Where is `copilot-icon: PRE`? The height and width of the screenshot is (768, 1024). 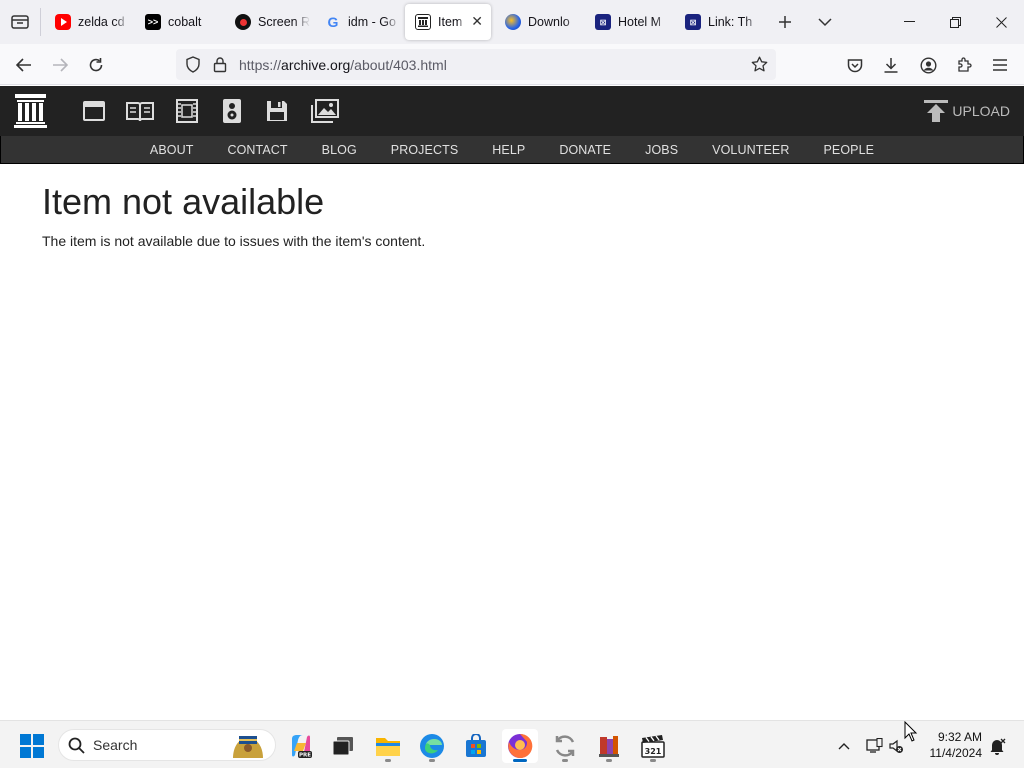
copilot-icon: PRE is located at coordinates (302, 747).